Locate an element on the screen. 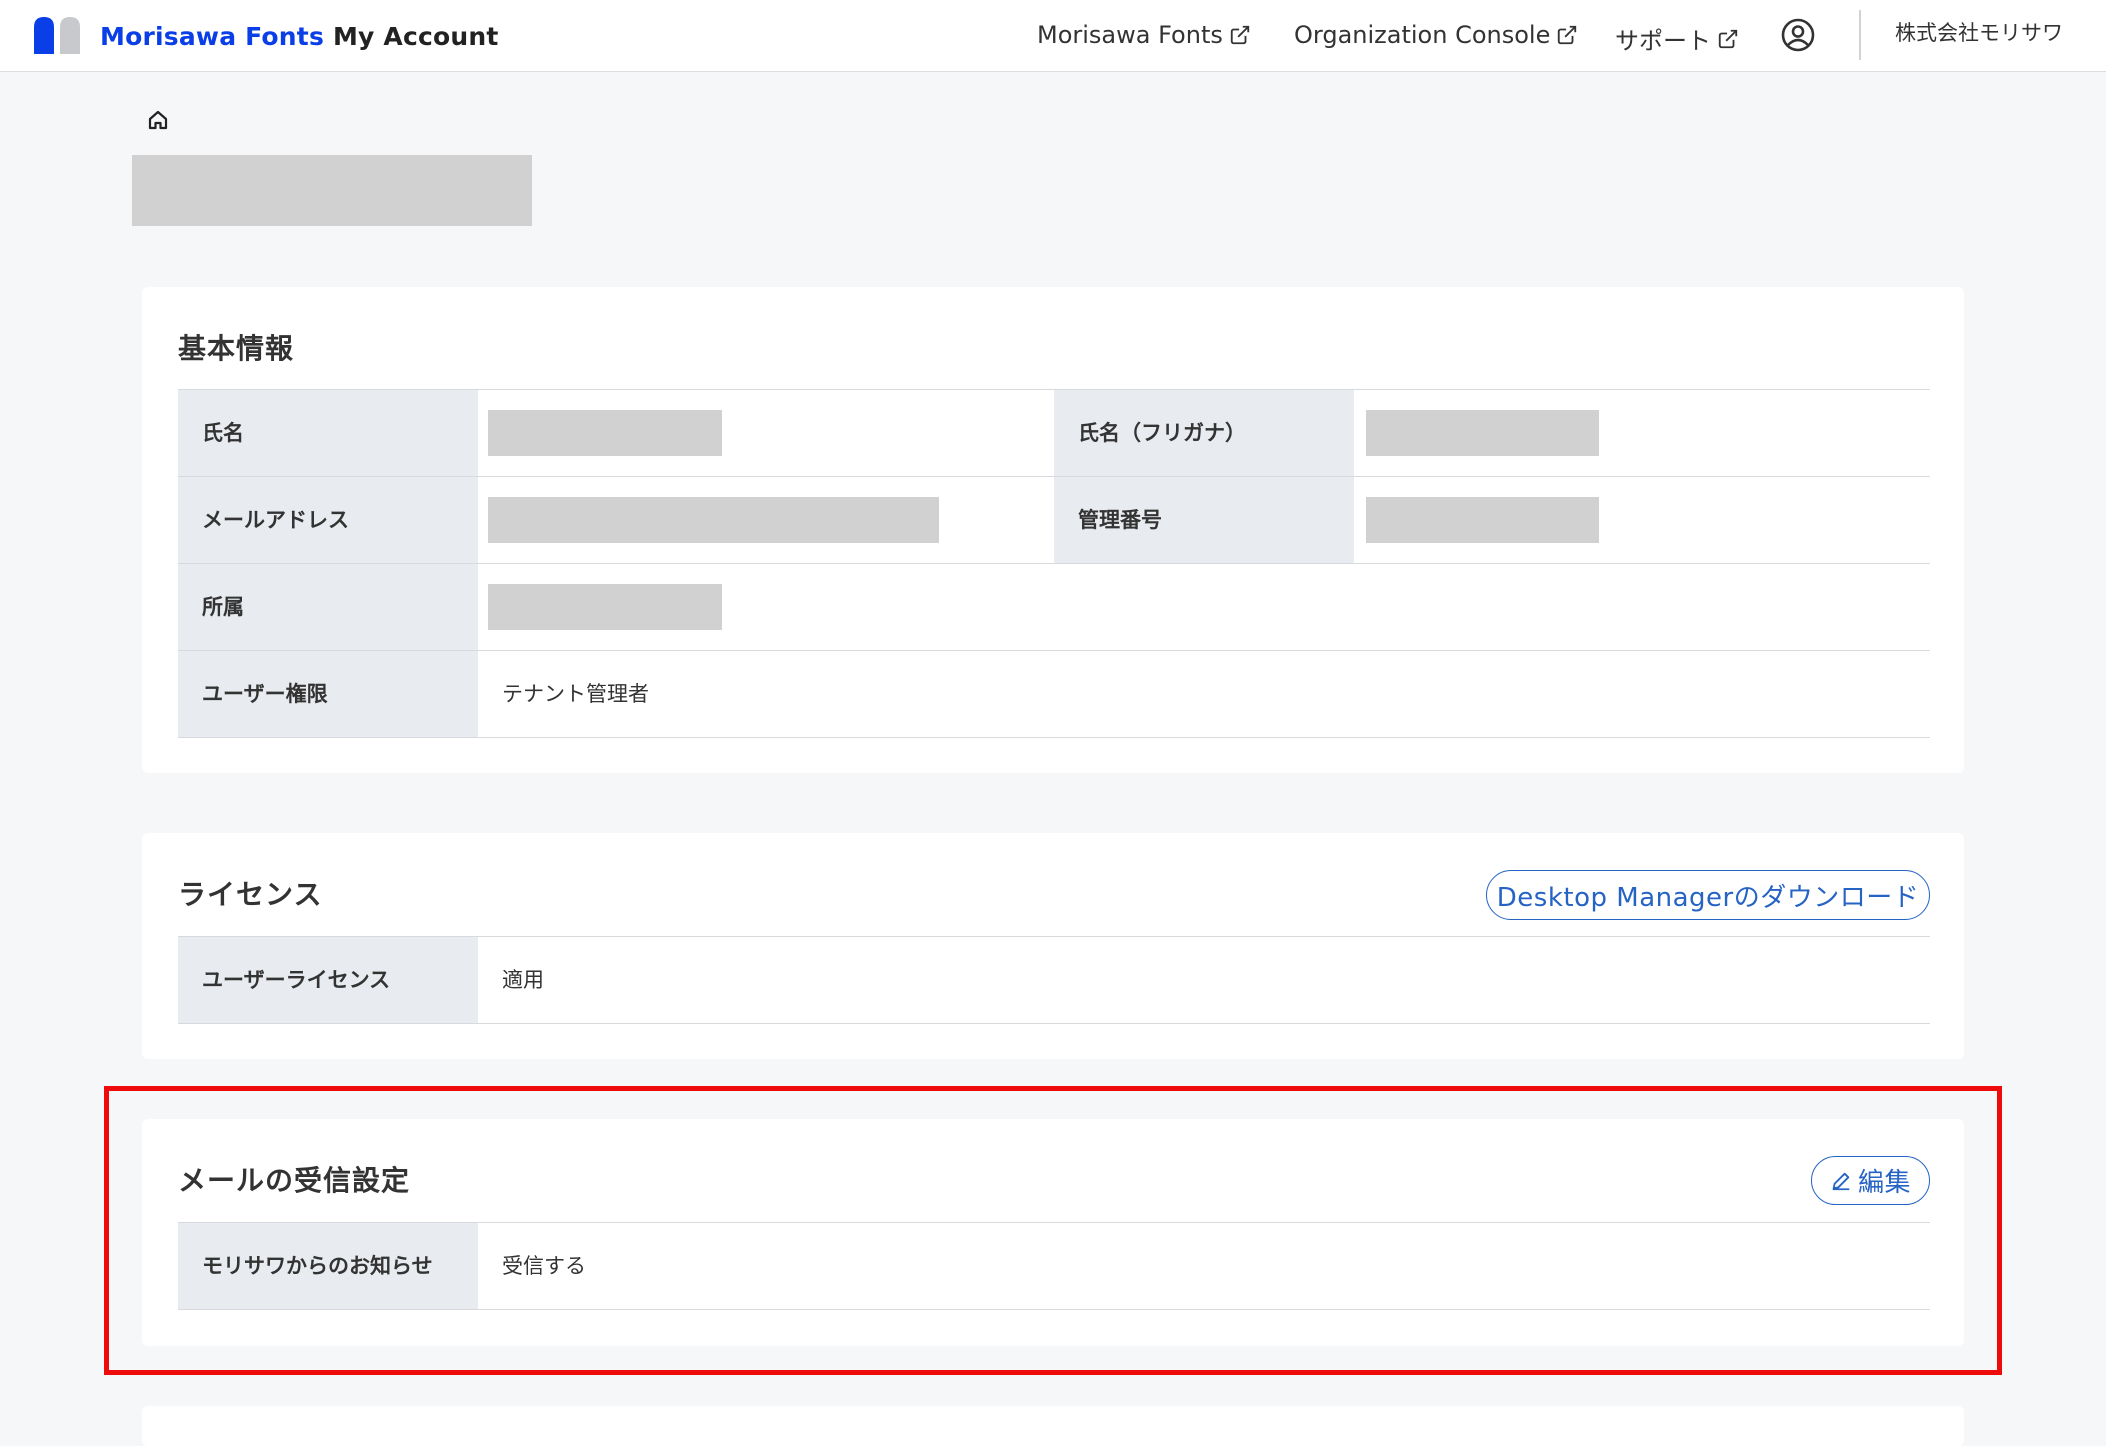  field-label: 所属 is located at coordinates (328, 607).